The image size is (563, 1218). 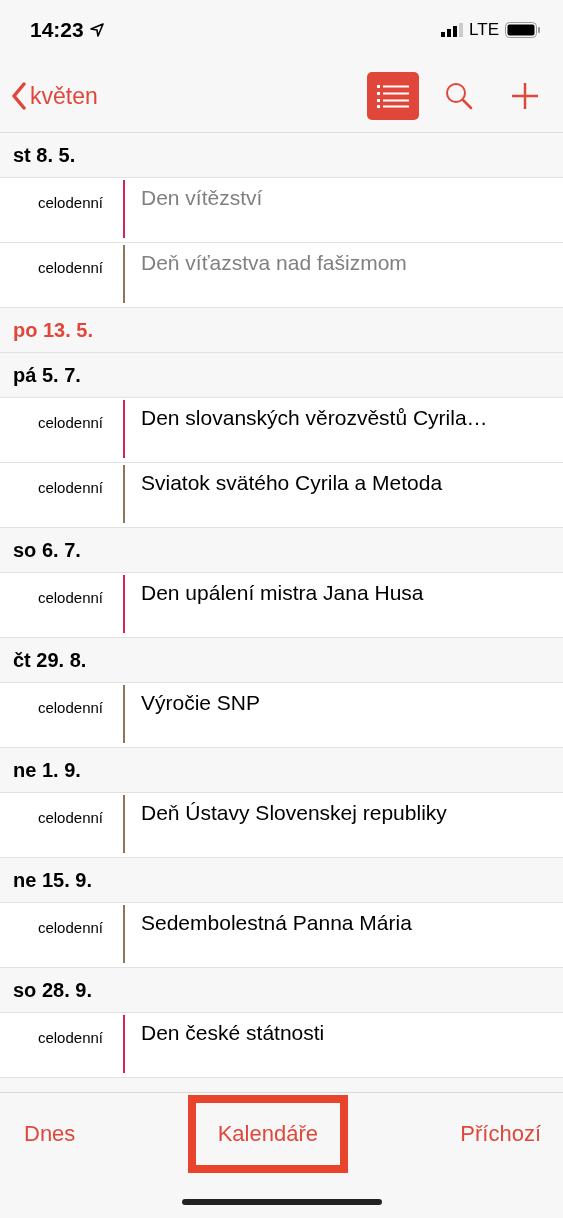 I want to click on location-arrow-icon, so click(x=96, y=30).